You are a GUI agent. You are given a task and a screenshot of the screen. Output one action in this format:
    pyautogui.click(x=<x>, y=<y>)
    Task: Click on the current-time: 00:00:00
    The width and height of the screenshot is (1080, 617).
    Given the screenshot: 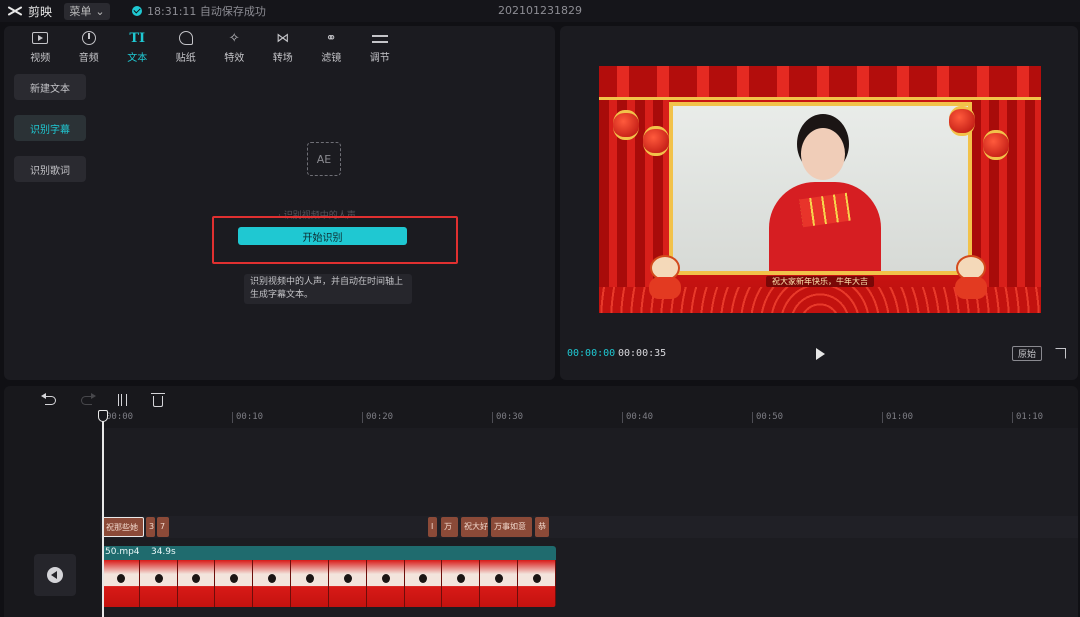 What is the action you would take?
    pyautogui.click(x=591, y=353)
    